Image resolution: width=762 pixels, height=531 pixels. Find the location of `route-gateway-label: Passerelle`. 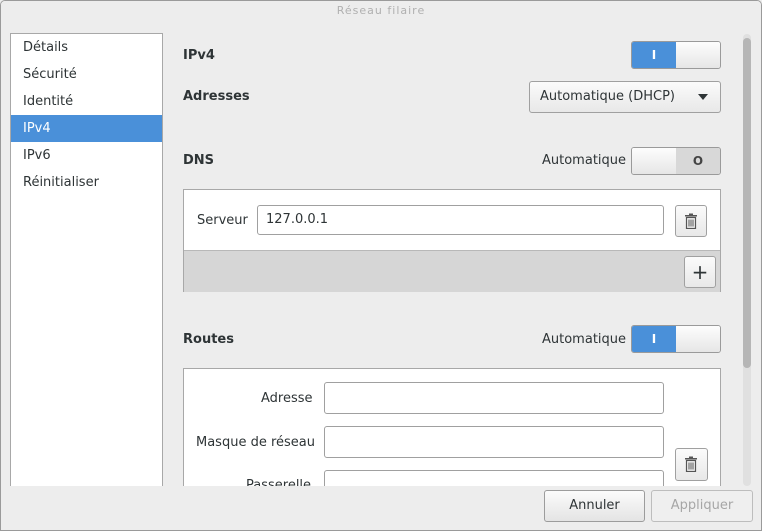

route-gateway-label: Passerelle is located at coordinates (279, 482).